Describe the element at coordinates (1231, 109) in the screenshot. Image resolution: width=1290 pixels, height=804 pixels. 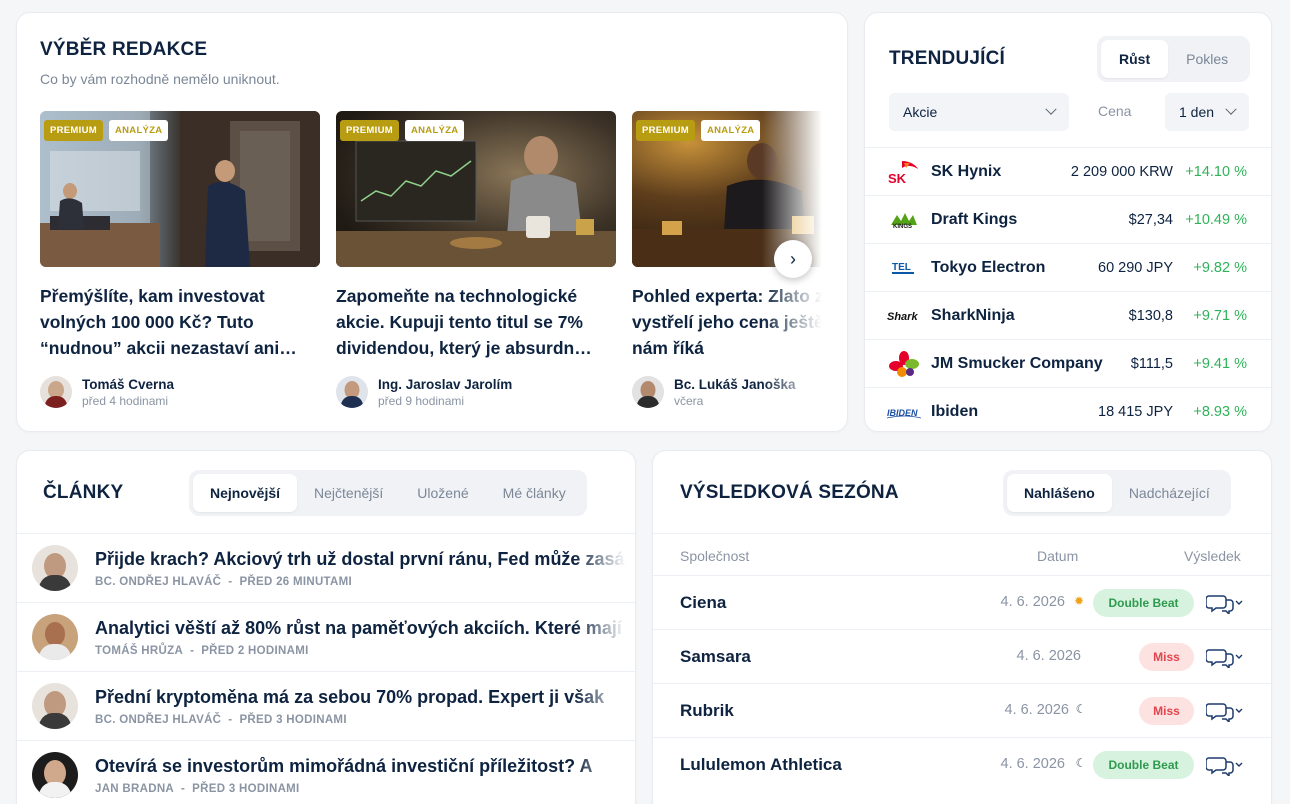
I see `chevron-down-icon` at that location.